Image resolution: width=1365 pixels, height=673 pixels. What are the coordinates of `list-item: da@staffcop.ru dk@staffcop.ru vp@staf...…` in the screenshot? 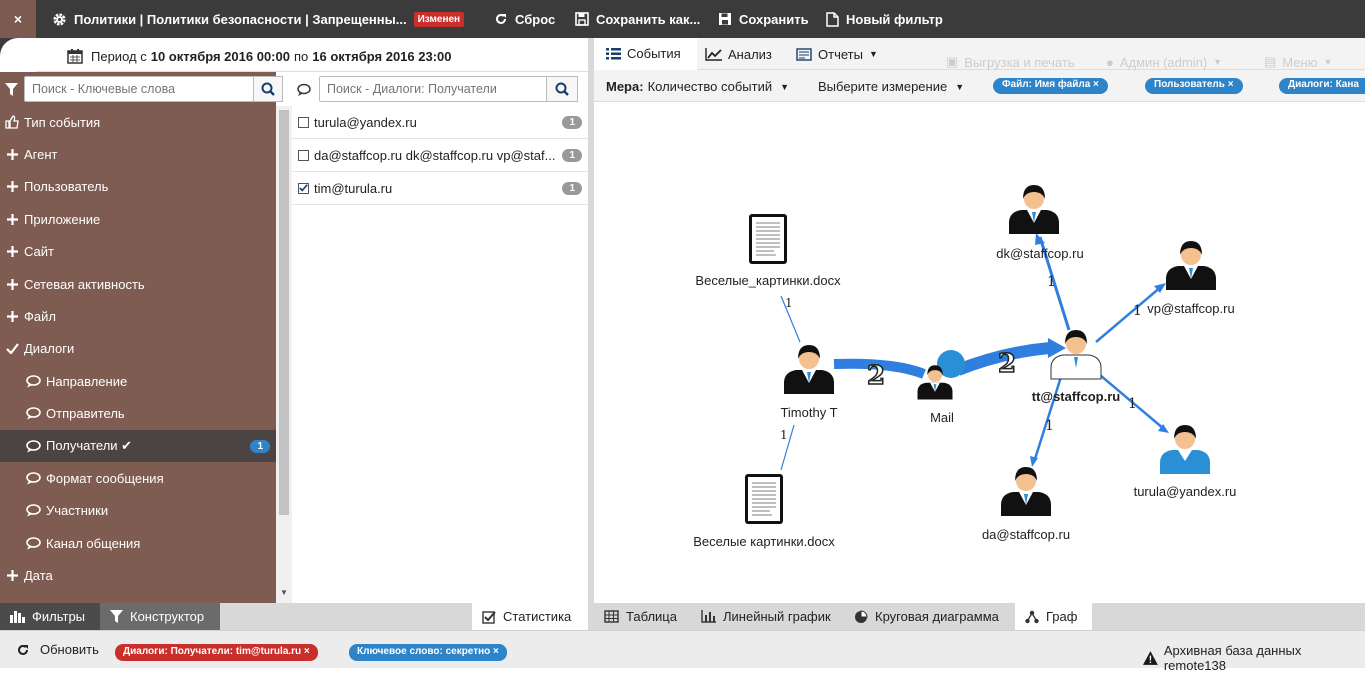 It's located at (440, 155).